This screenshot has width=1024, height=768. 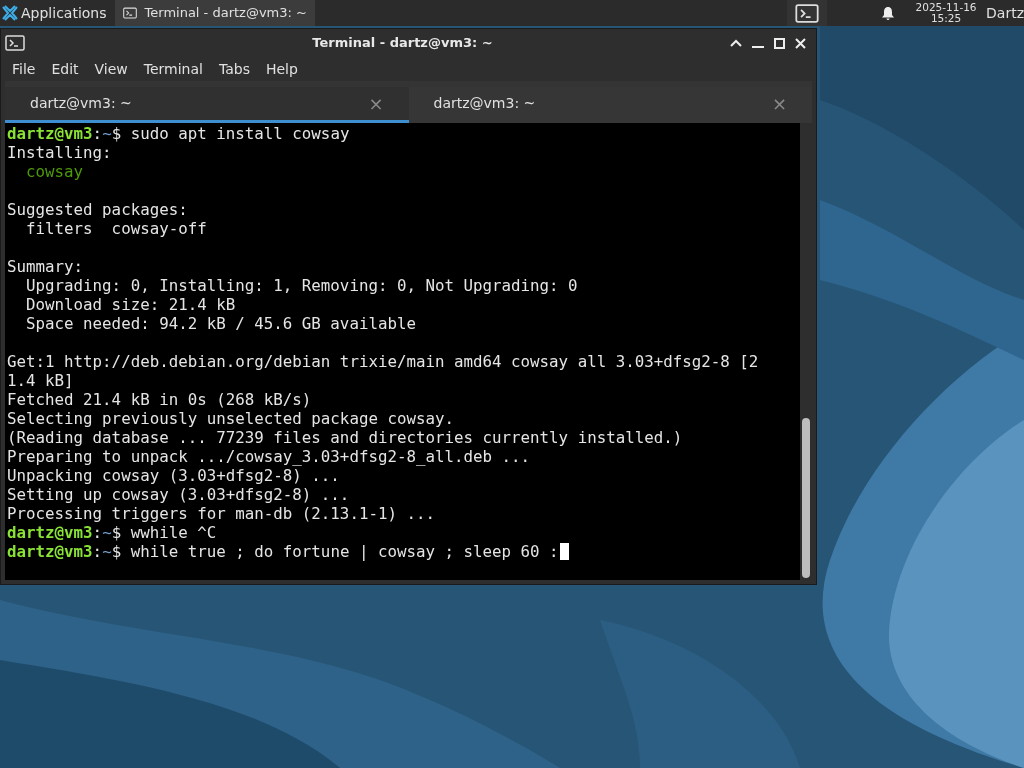 What do you see at coordinates (159, 399) in the screenshot?
I see `output-line: Fetched 21.4 kB in 0s (268 kB/s)` at bounding box center [159, 399].